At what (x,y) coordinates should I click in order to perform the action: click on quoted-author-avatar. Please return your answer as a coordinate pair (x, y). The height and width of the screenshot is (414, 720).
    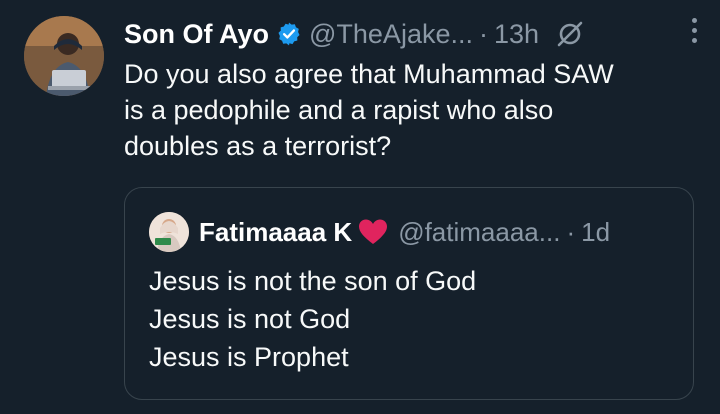
    Looking at the image, I should click on (169, 232).